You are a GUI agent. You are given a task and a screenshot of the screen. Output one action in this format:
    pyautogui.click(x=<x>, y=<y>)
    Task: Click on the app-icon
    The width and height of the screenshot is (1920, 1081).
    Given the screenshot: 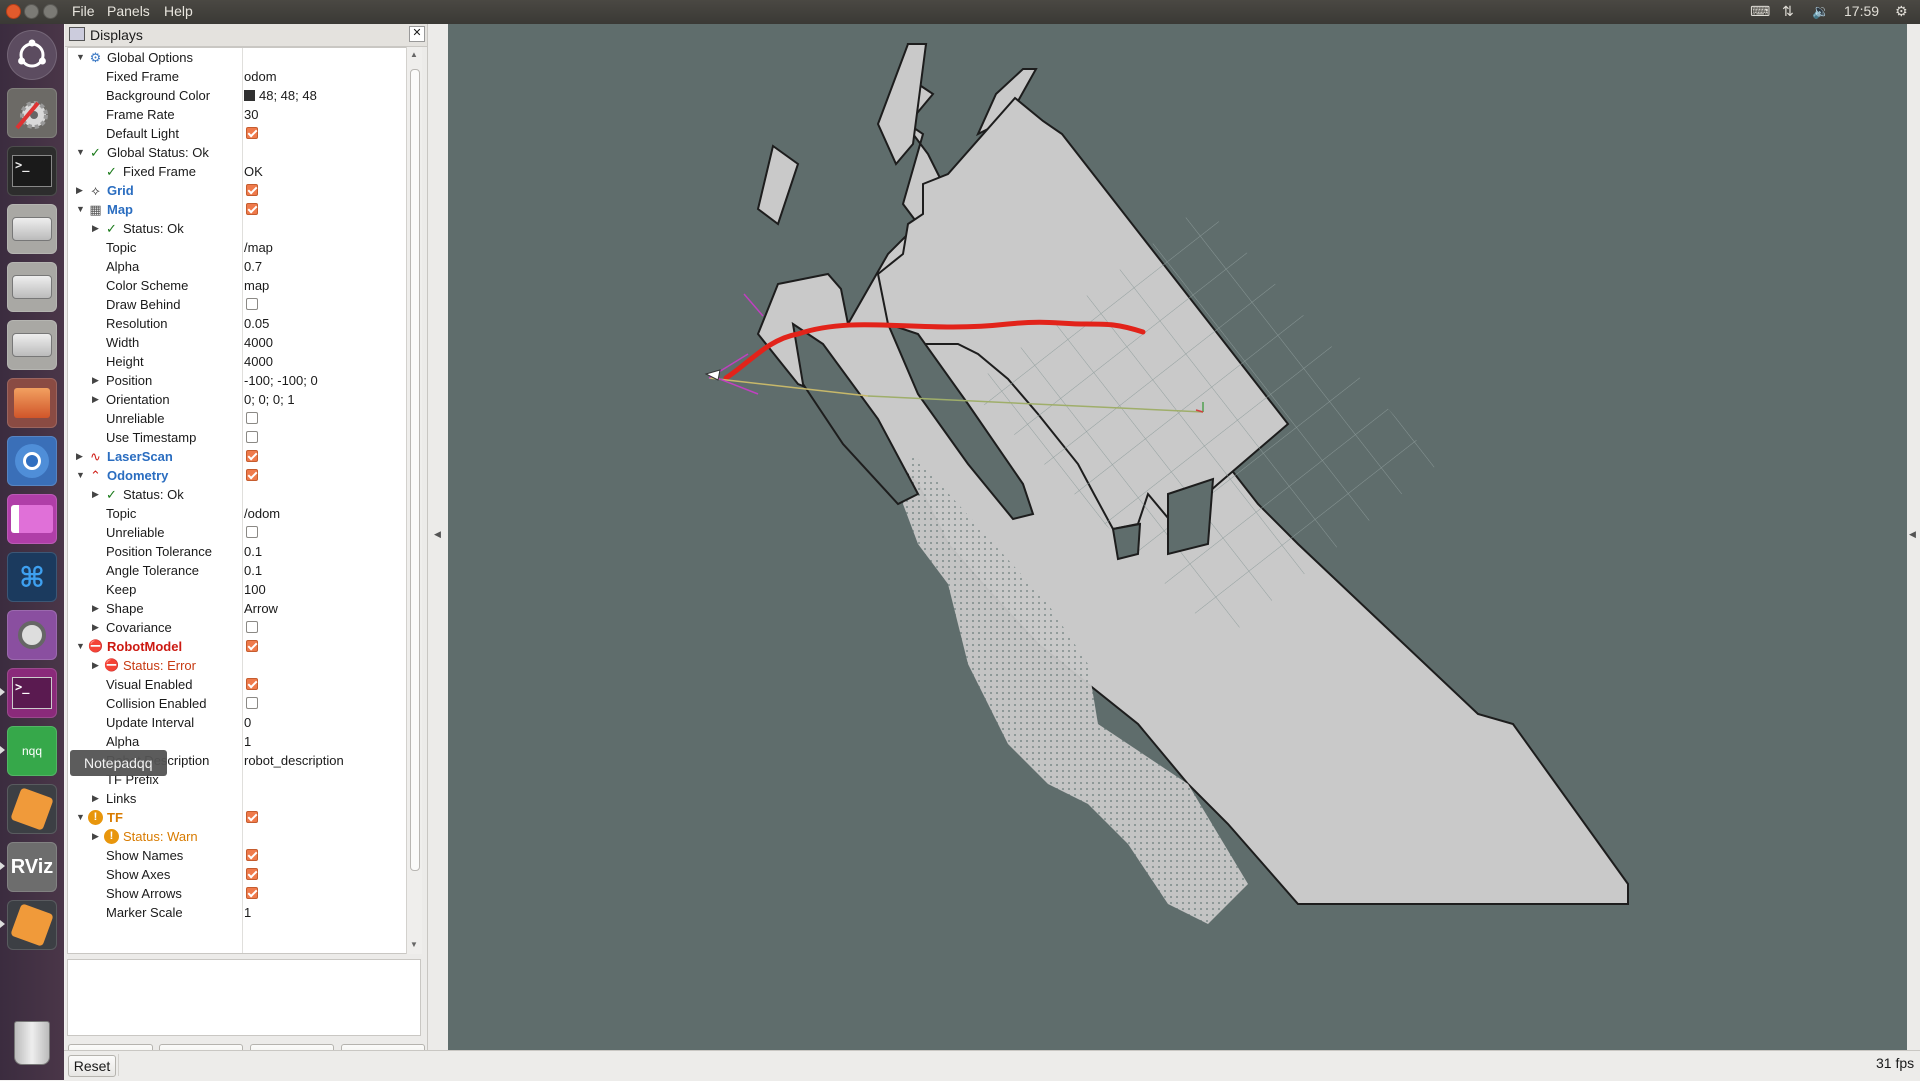 What is the action you would take?
    pyautogui.click(x=32, y=519)
    